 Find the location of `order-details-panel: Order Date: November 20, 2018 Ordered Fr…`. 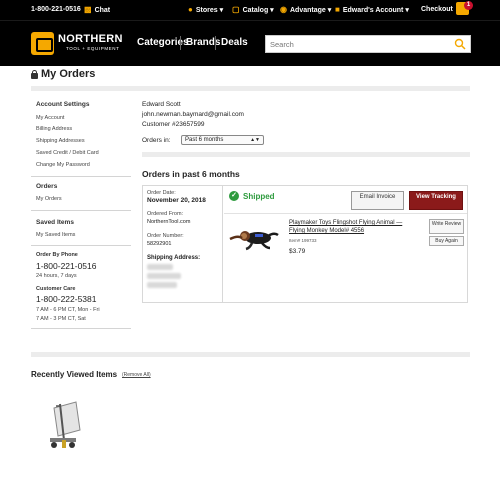

order-details-panel: Order Date: November 20, 2018 Ordered Fr… is located at coordinates (183, 244).